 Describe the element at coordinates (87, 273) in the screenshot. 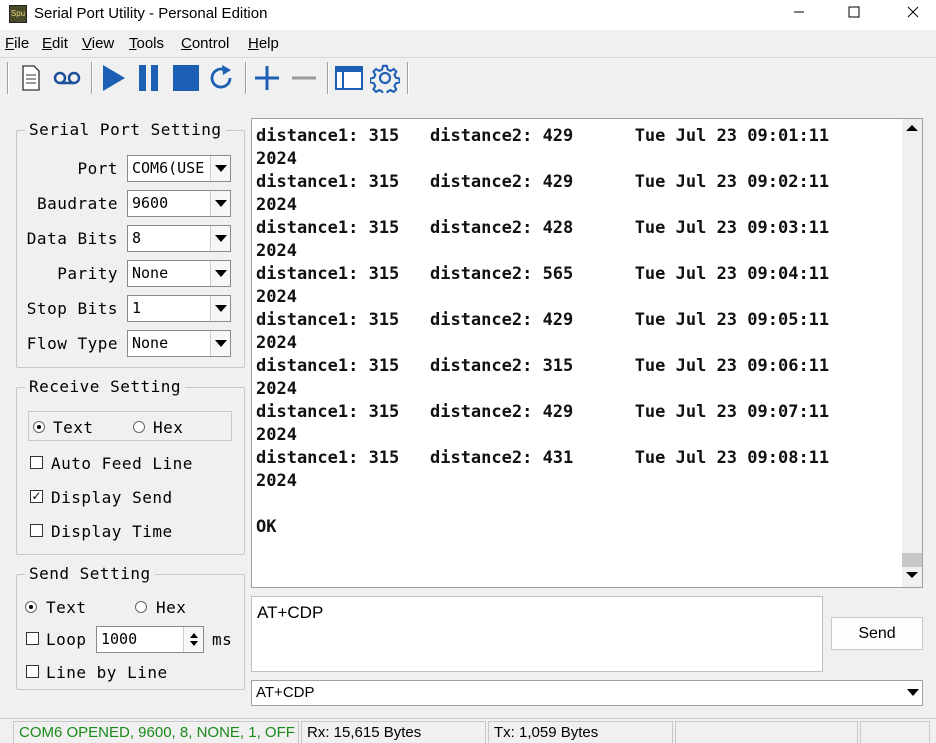

I see `parity-label: Parity` at that location.